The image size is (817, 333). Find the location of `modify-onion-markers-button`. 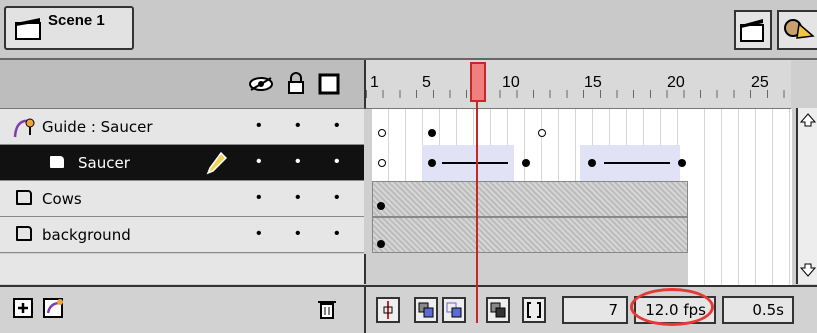

modify-onion-markers-button is located at coordinates (534, 310).